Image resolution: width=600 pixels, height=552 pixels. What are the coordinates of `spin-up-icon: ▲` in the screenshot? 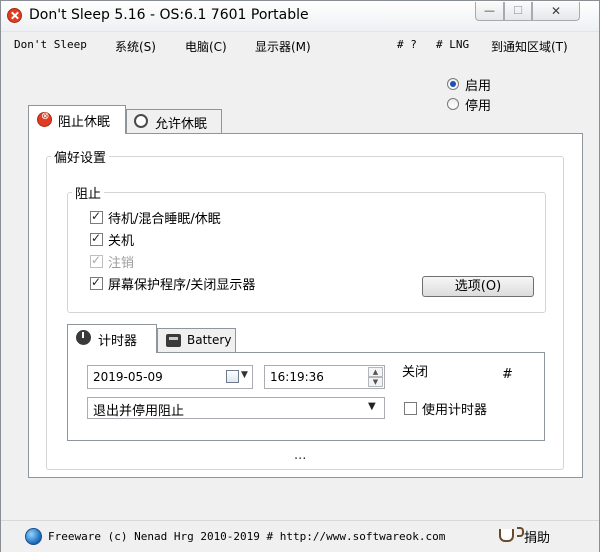 It's located at (375, 372).